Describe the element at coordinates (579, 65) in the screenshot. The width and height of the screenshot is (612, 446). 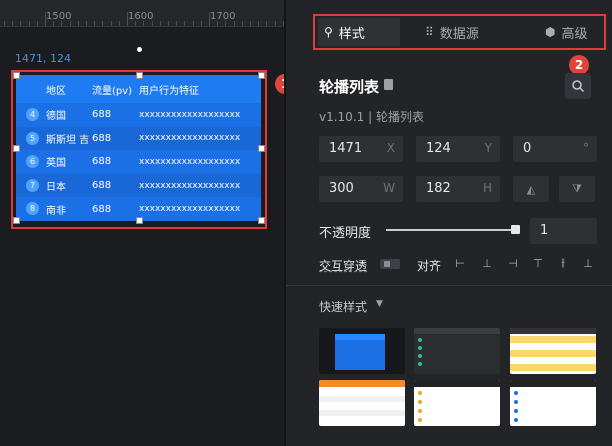
I see `callout-badge-2: 2` at that location.